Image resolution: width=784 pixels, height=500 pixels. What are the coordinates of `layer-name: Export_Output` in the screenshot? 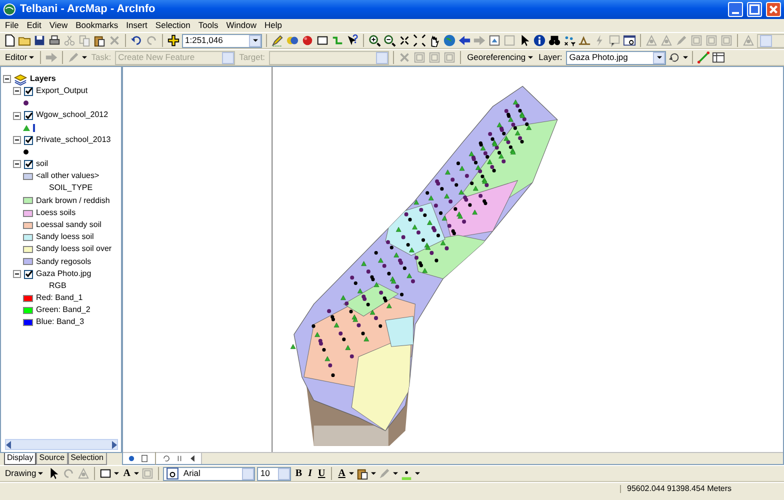 It's located at (62, 91).